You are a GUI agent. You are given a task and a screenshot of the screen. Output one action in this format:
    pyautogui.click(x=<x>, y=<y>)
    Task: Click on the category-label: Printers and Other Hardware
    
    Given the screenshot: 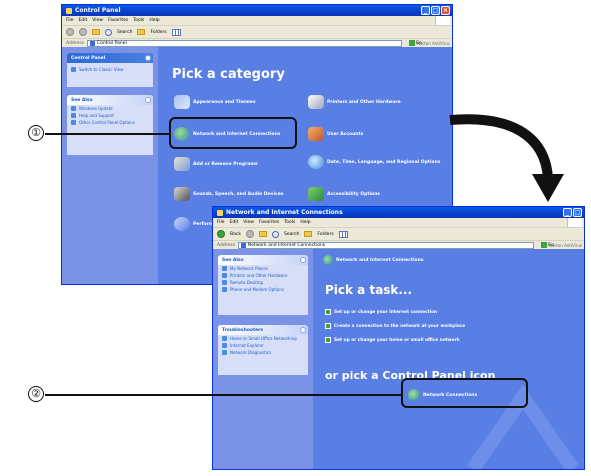 What is the action you would take?
    pyautogui.click(x=364, y=102)
    